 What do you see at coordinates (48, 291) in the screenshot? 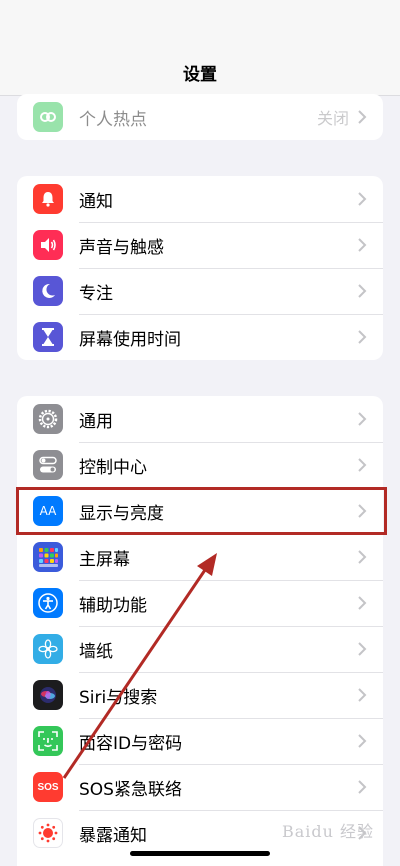
I see `moon-icon` at bounding box center [48, 291].